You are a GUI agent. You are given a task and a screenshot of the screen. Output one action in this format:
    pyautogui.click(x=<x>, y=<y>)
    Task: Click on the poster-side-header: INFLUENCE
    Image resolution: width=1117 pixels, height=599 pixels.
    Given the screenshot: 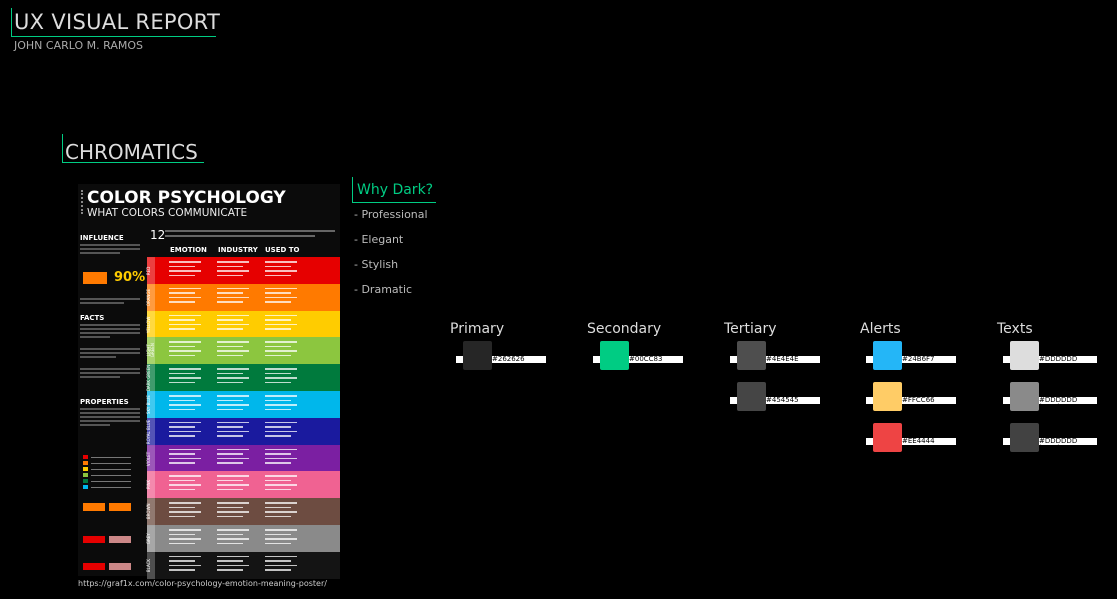 What is the action you would take?
    pyautogui.click(x=102, y=238)
    